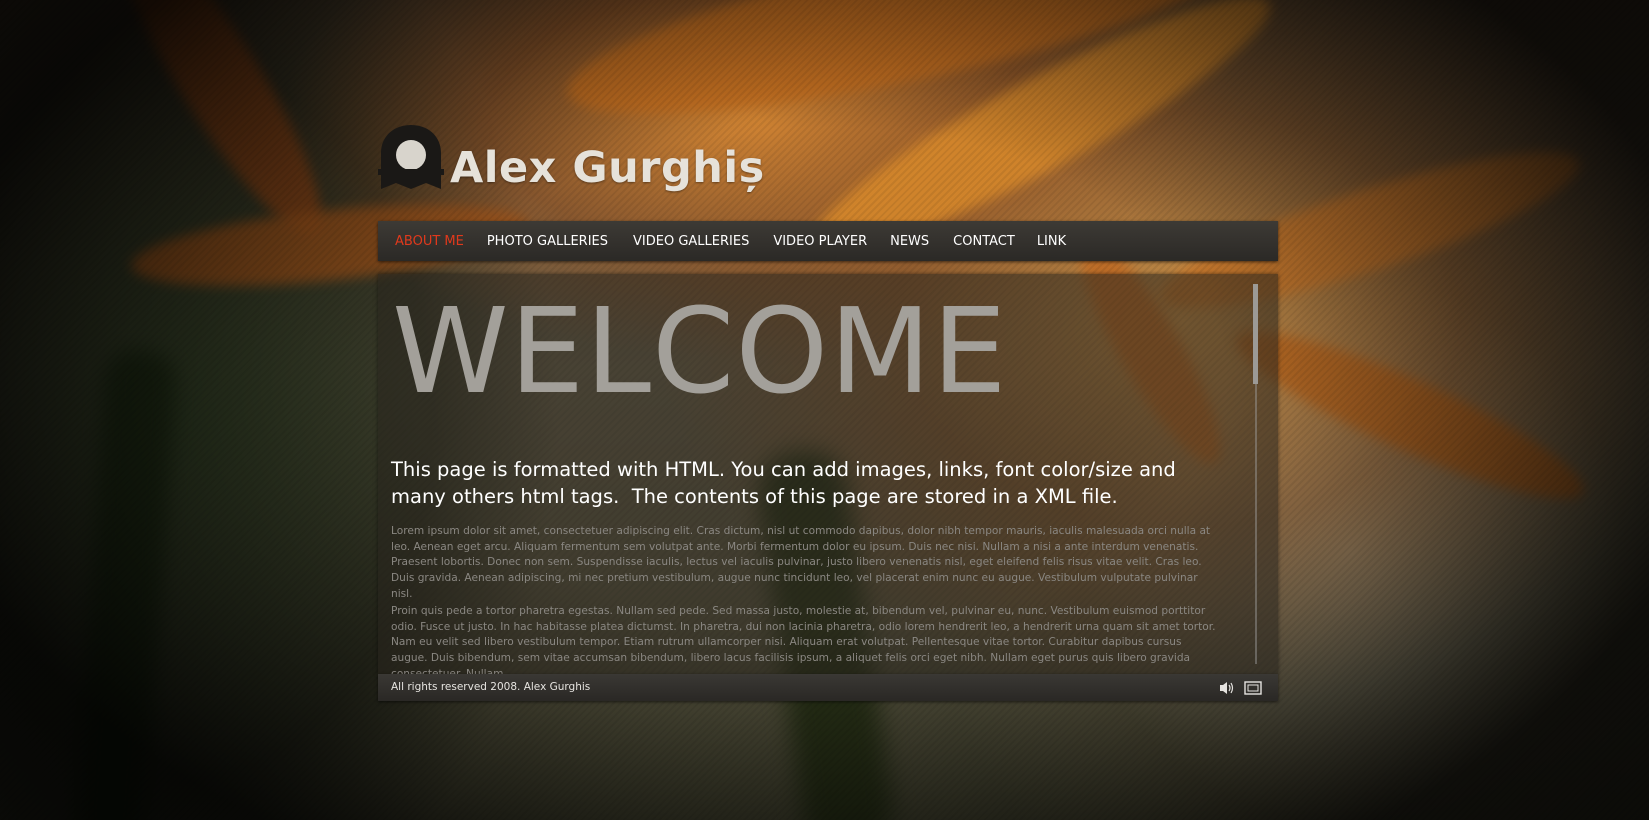  Describe the element at coordinates (820, 241) in the screenshot. I see `nav-item-video-player: VIDEO PLAYER` at that location.